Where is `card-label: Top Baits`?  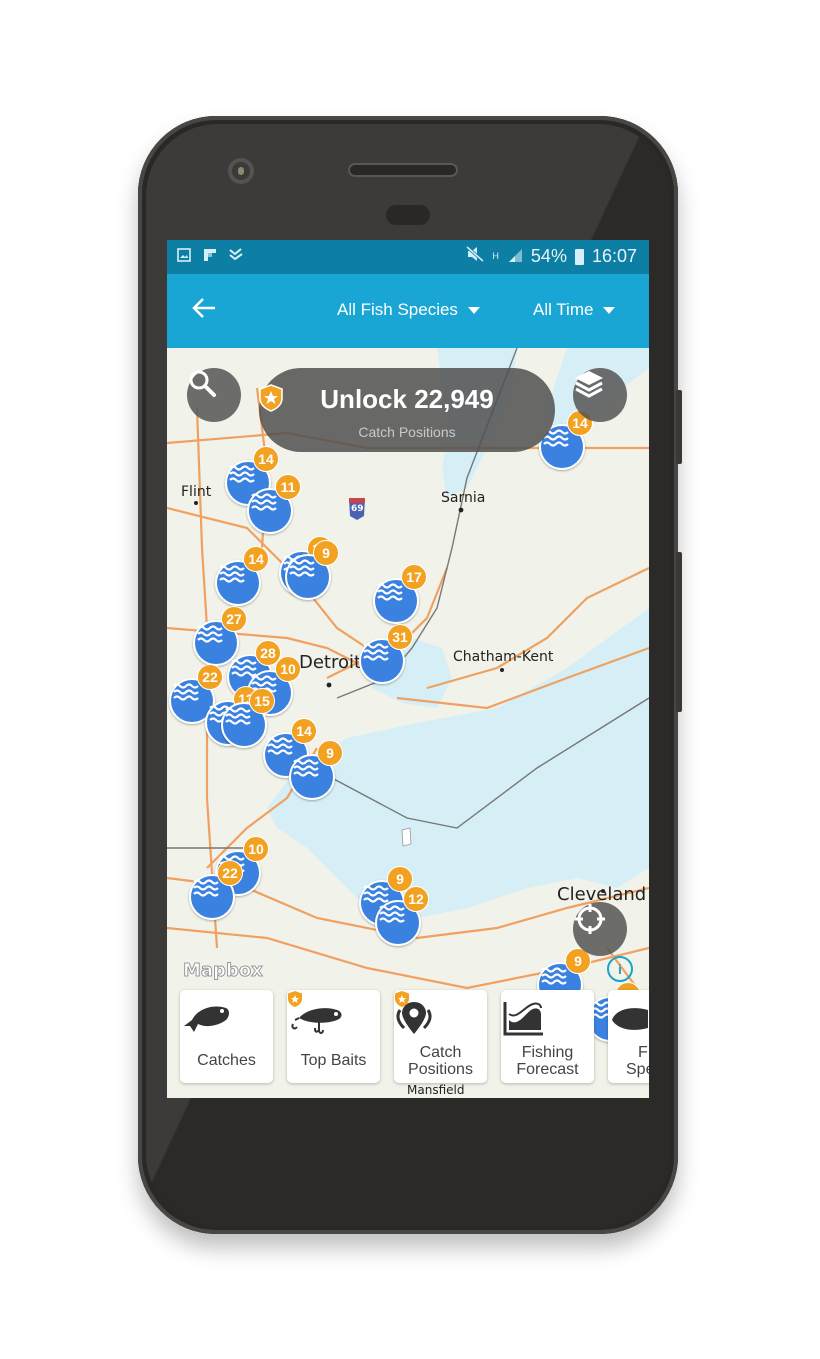
card-label: Top Baits is located at coordinates (333, 1060).